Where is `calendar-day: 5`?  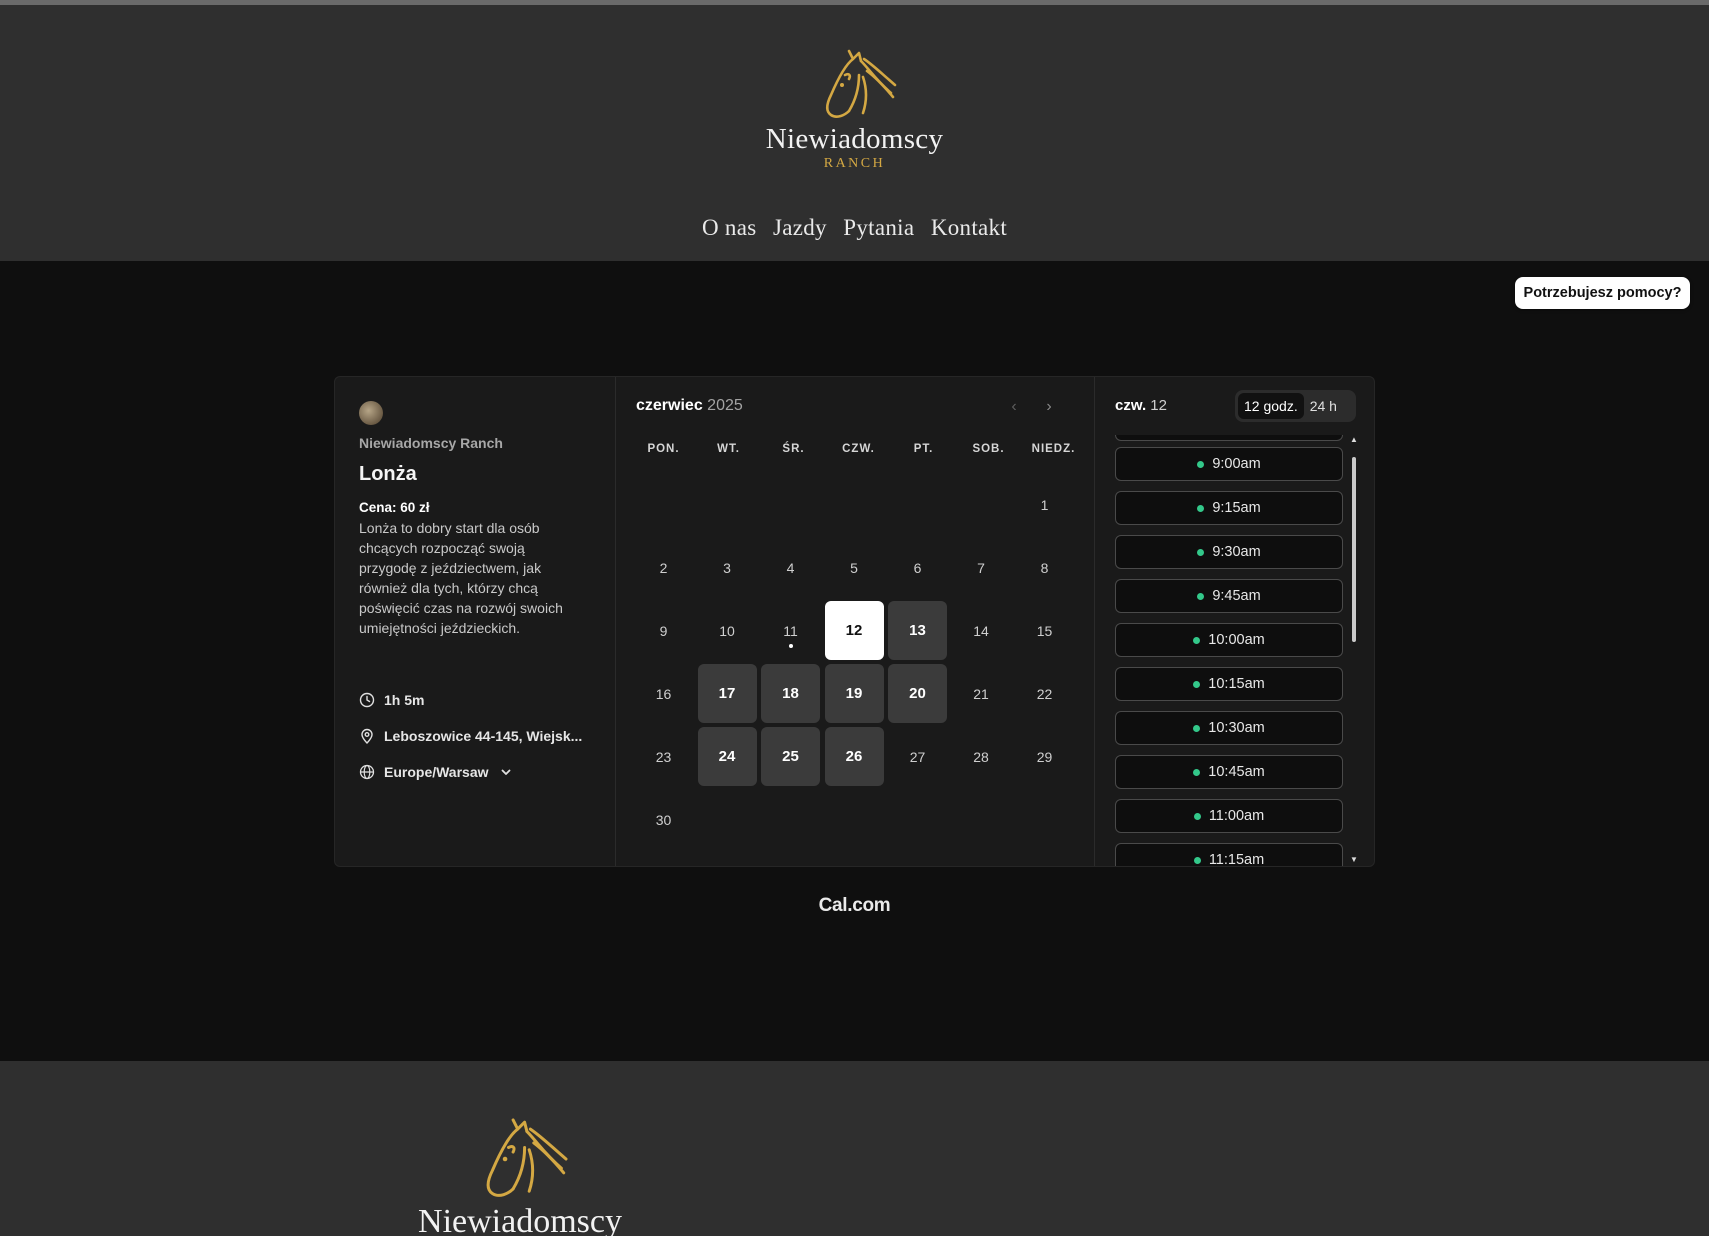
calendar-day: 5 is located at coordinates (854, 567).